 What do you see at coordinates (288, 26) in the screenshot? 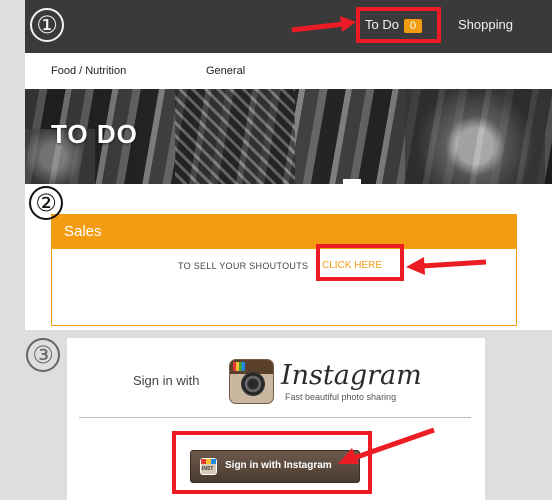
I see `top-navigation-bar: To Do 0 Shopping` at bounding box center [288, 26].